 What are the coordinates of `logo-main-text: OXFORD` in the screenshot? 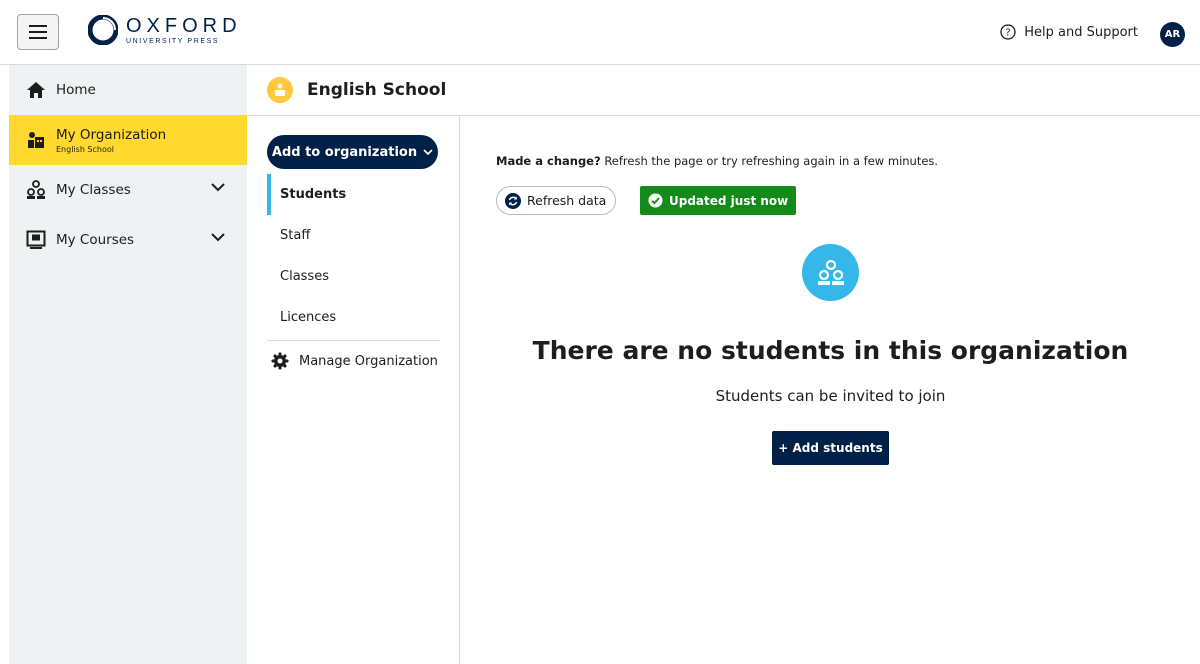 It's located at (184, 25).